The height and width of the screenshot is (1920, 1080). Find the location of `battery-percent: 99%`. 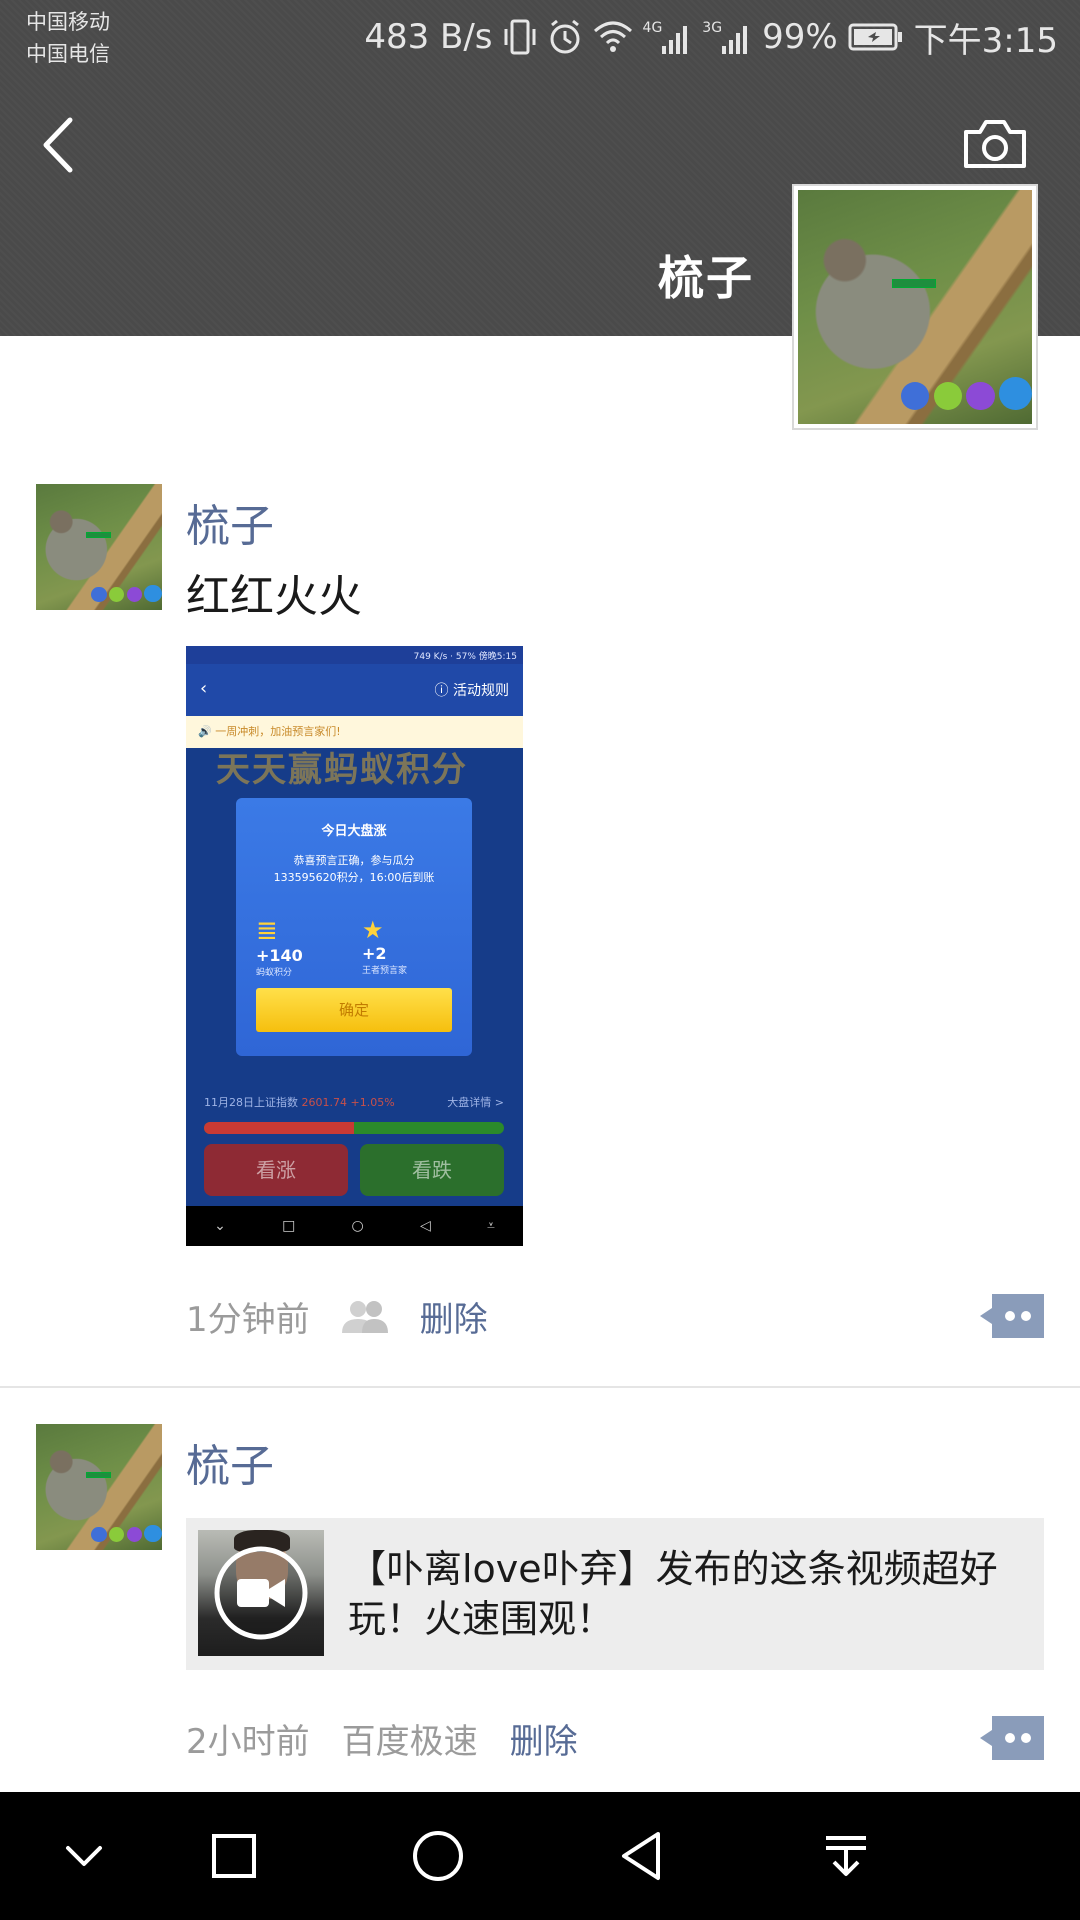

battery-percent: 99% is located at coordinates (800, 37).